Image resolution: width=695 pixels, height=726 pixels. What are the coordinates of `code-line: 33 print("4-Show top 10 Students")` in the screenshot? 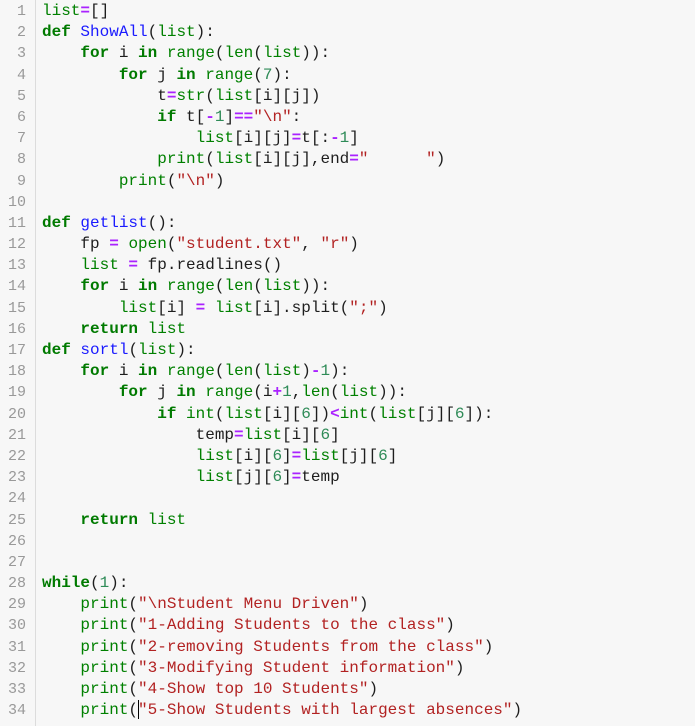 It's located at (261, 689).